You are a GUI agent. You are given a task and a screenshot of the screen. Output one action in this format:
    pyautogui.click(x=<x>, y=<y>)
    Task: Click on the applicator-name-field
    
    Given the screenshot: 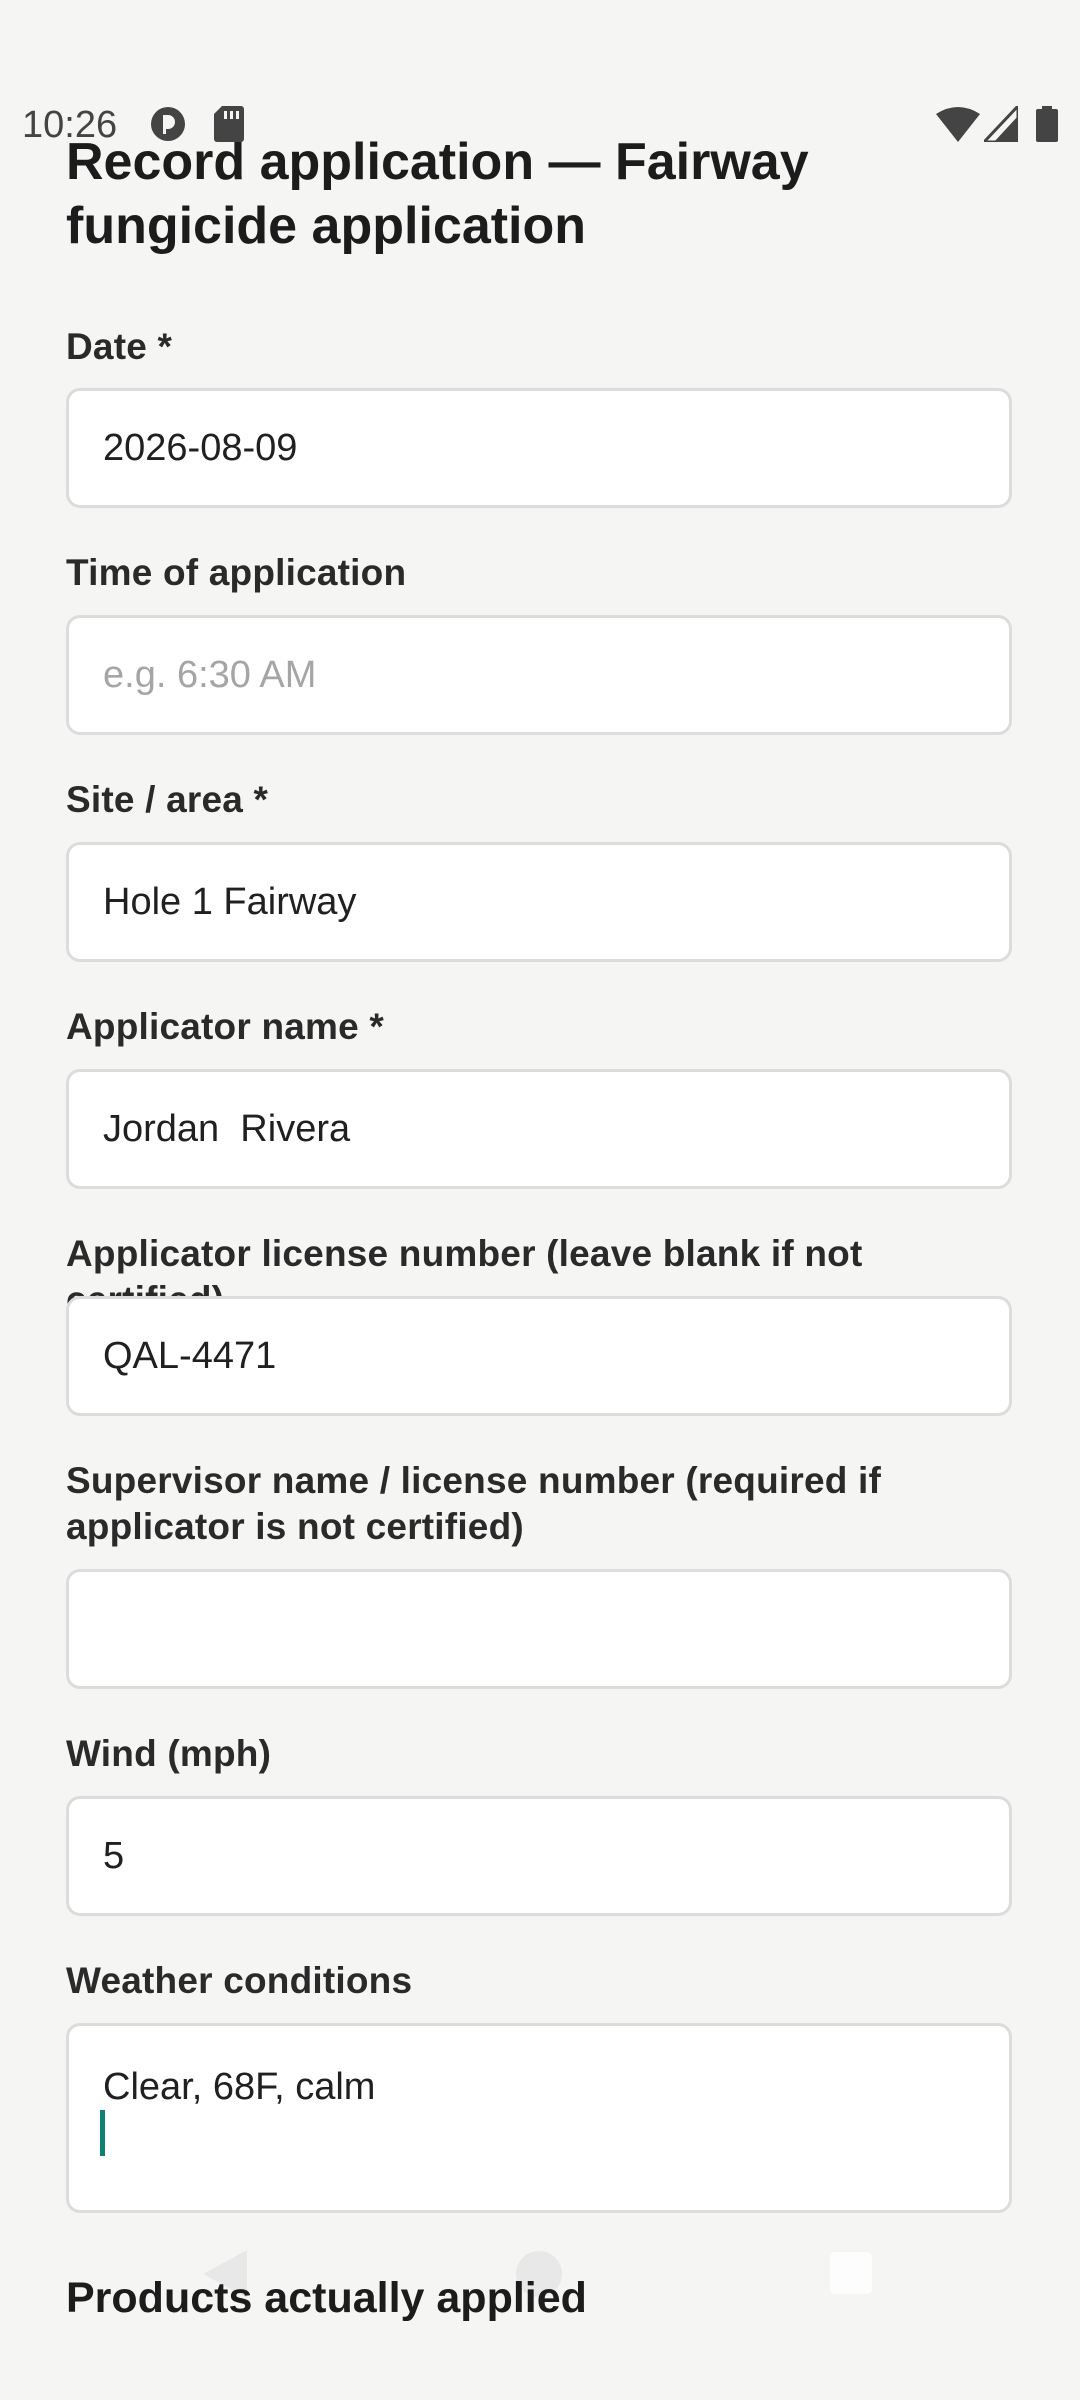 What is the action you would take?
    pyautogui.click(x=539, y=1129)
    